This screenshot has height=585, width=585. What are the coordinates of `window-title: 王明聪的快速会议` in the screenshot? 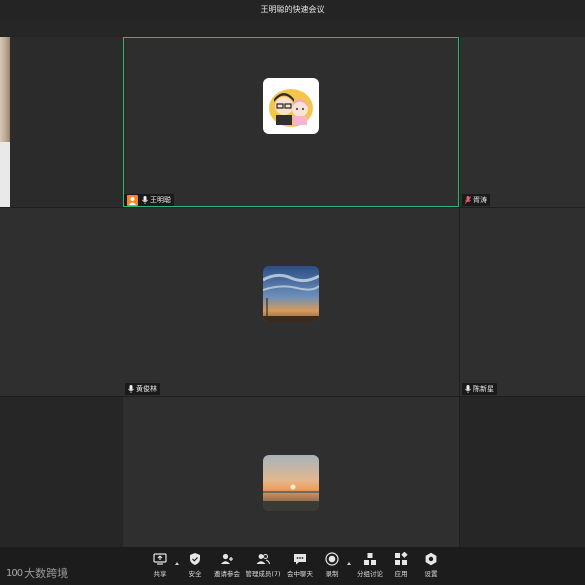 It's located at (292, 9).